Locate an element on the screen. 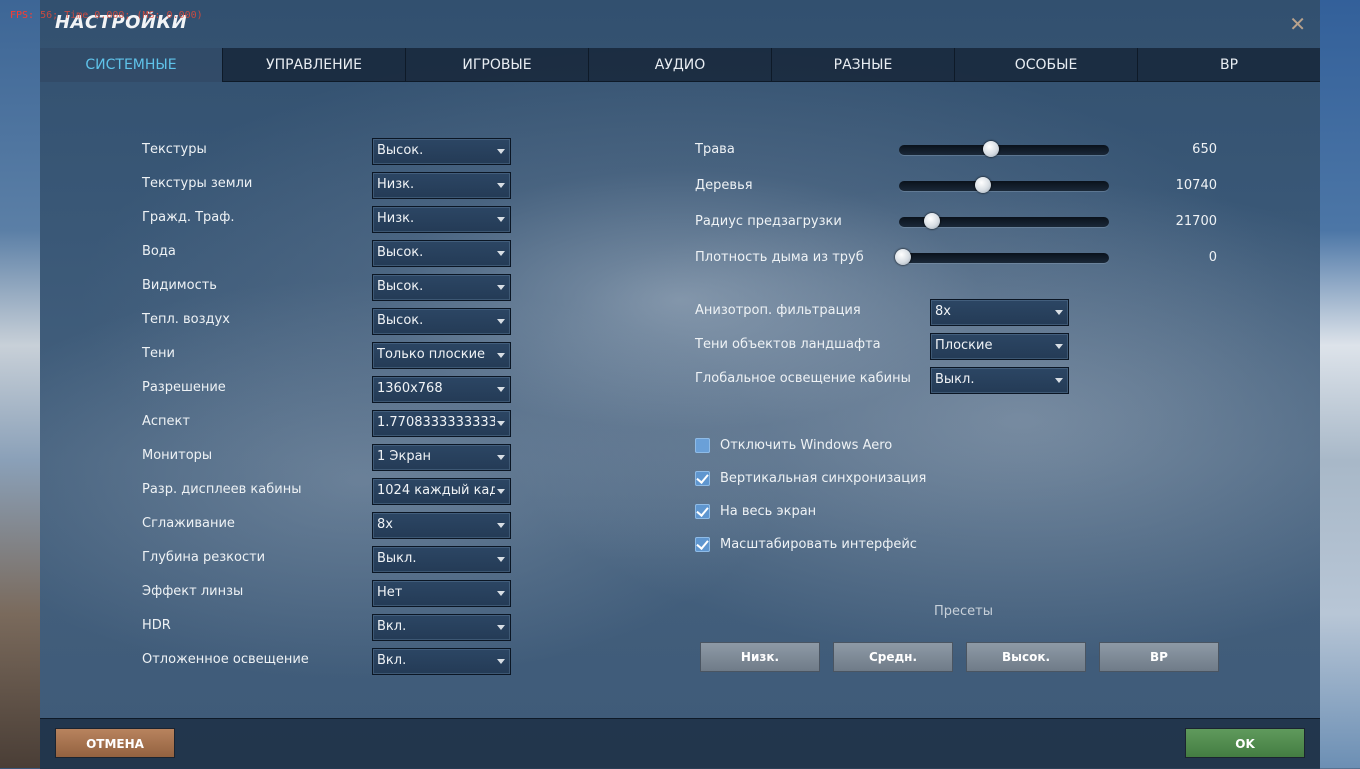 This screenshot has width=1360, height=769. trees-slider is located at coordinates (1004, 185).